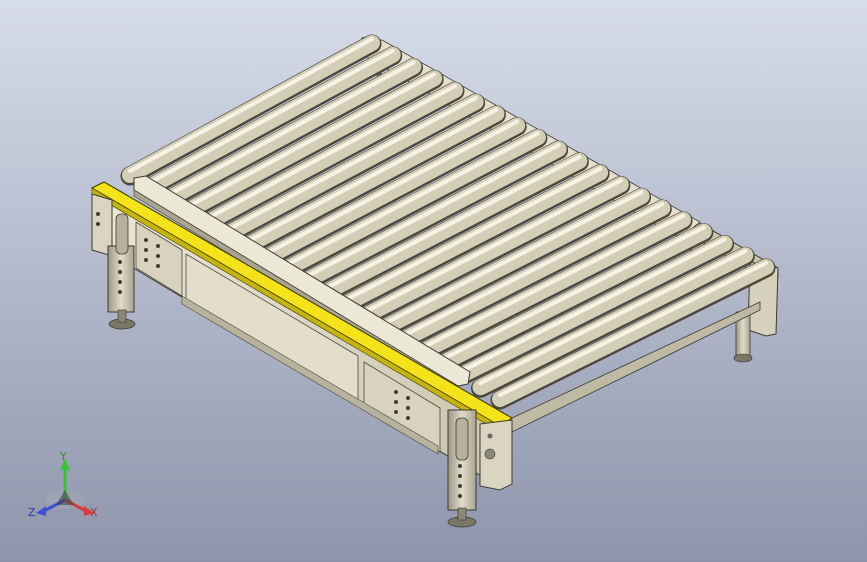  Describe the element at coordinates (94, 512) in the screenshot. I see `x-axis-label: X` at that location.